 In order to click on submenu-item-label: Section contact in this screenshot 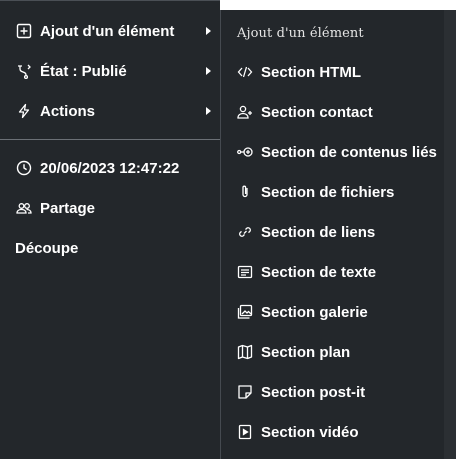, I will do `click(317, 112)`.